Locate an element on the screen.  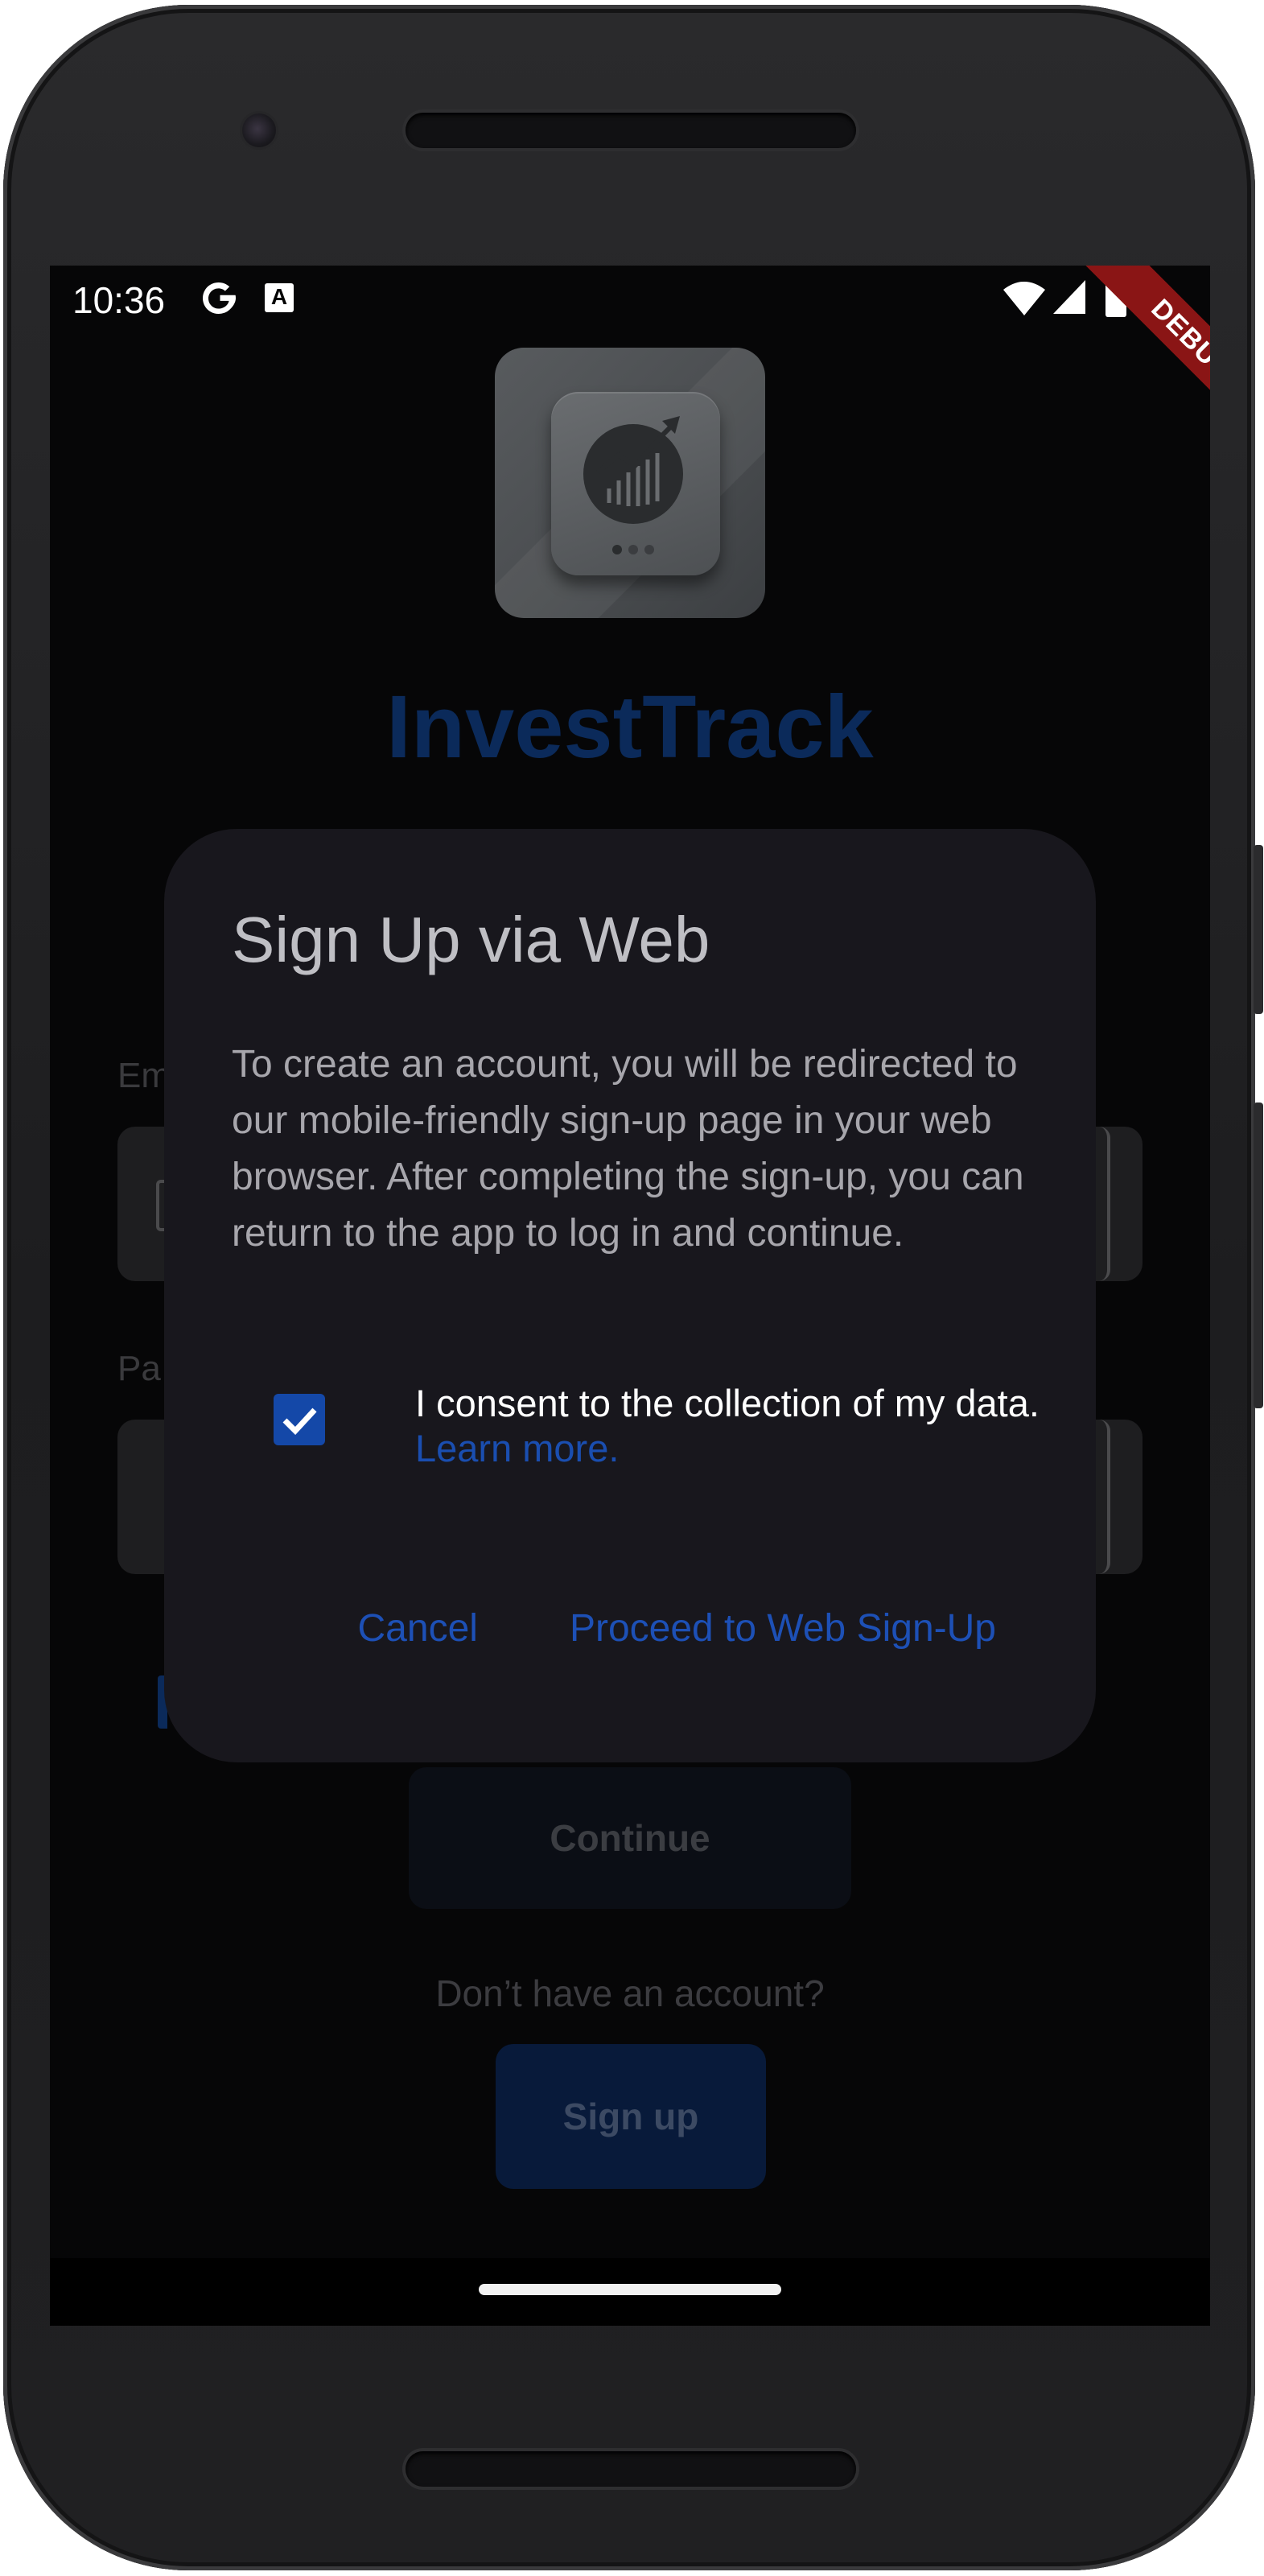
bottom-speaker is located at coordinates (631, 2469).